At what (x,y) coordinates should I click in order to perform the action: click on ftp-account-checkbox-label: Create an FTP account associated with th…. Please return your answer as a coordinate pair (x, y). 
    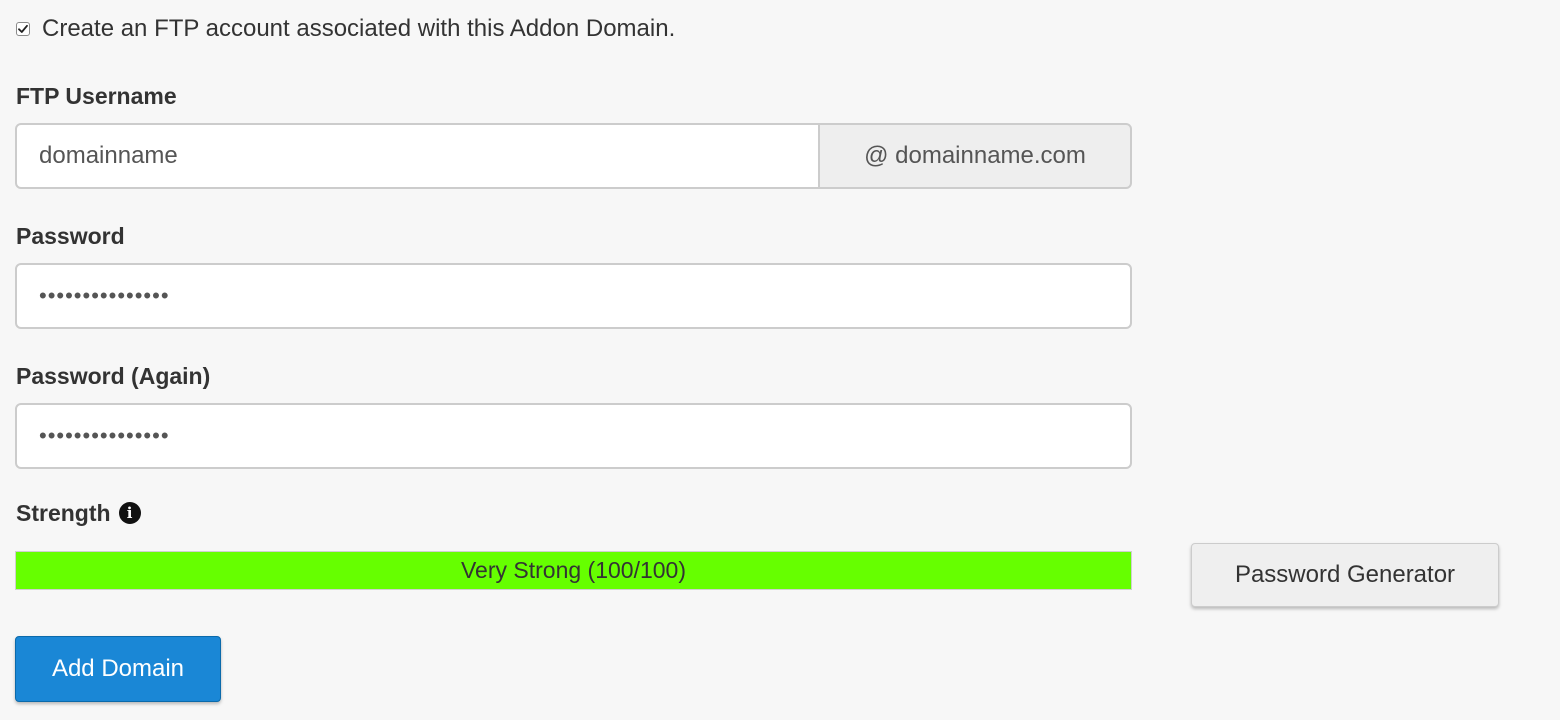
    Looking at the image, I should click on (358, 29).